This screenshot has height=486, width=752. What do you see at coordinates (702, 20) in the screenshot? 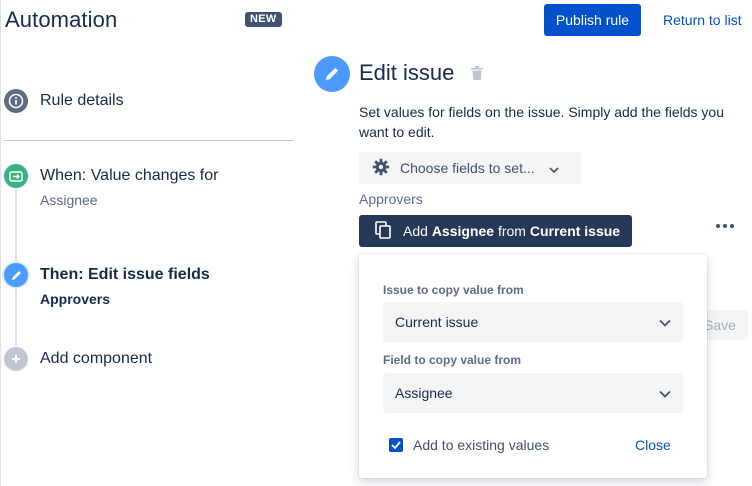
I see `return-to-list-link: Return to list` at bounding box center [702, 20].